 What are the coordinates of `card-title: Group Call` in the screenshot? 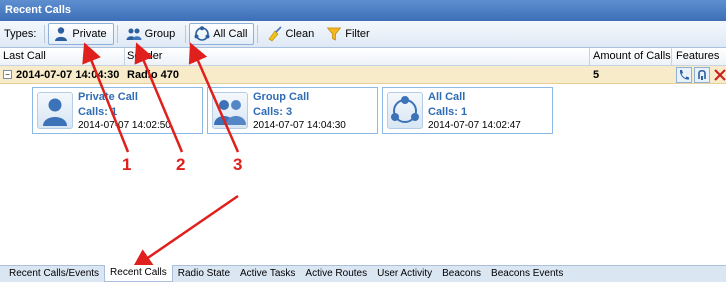 It's located at (281, 97).